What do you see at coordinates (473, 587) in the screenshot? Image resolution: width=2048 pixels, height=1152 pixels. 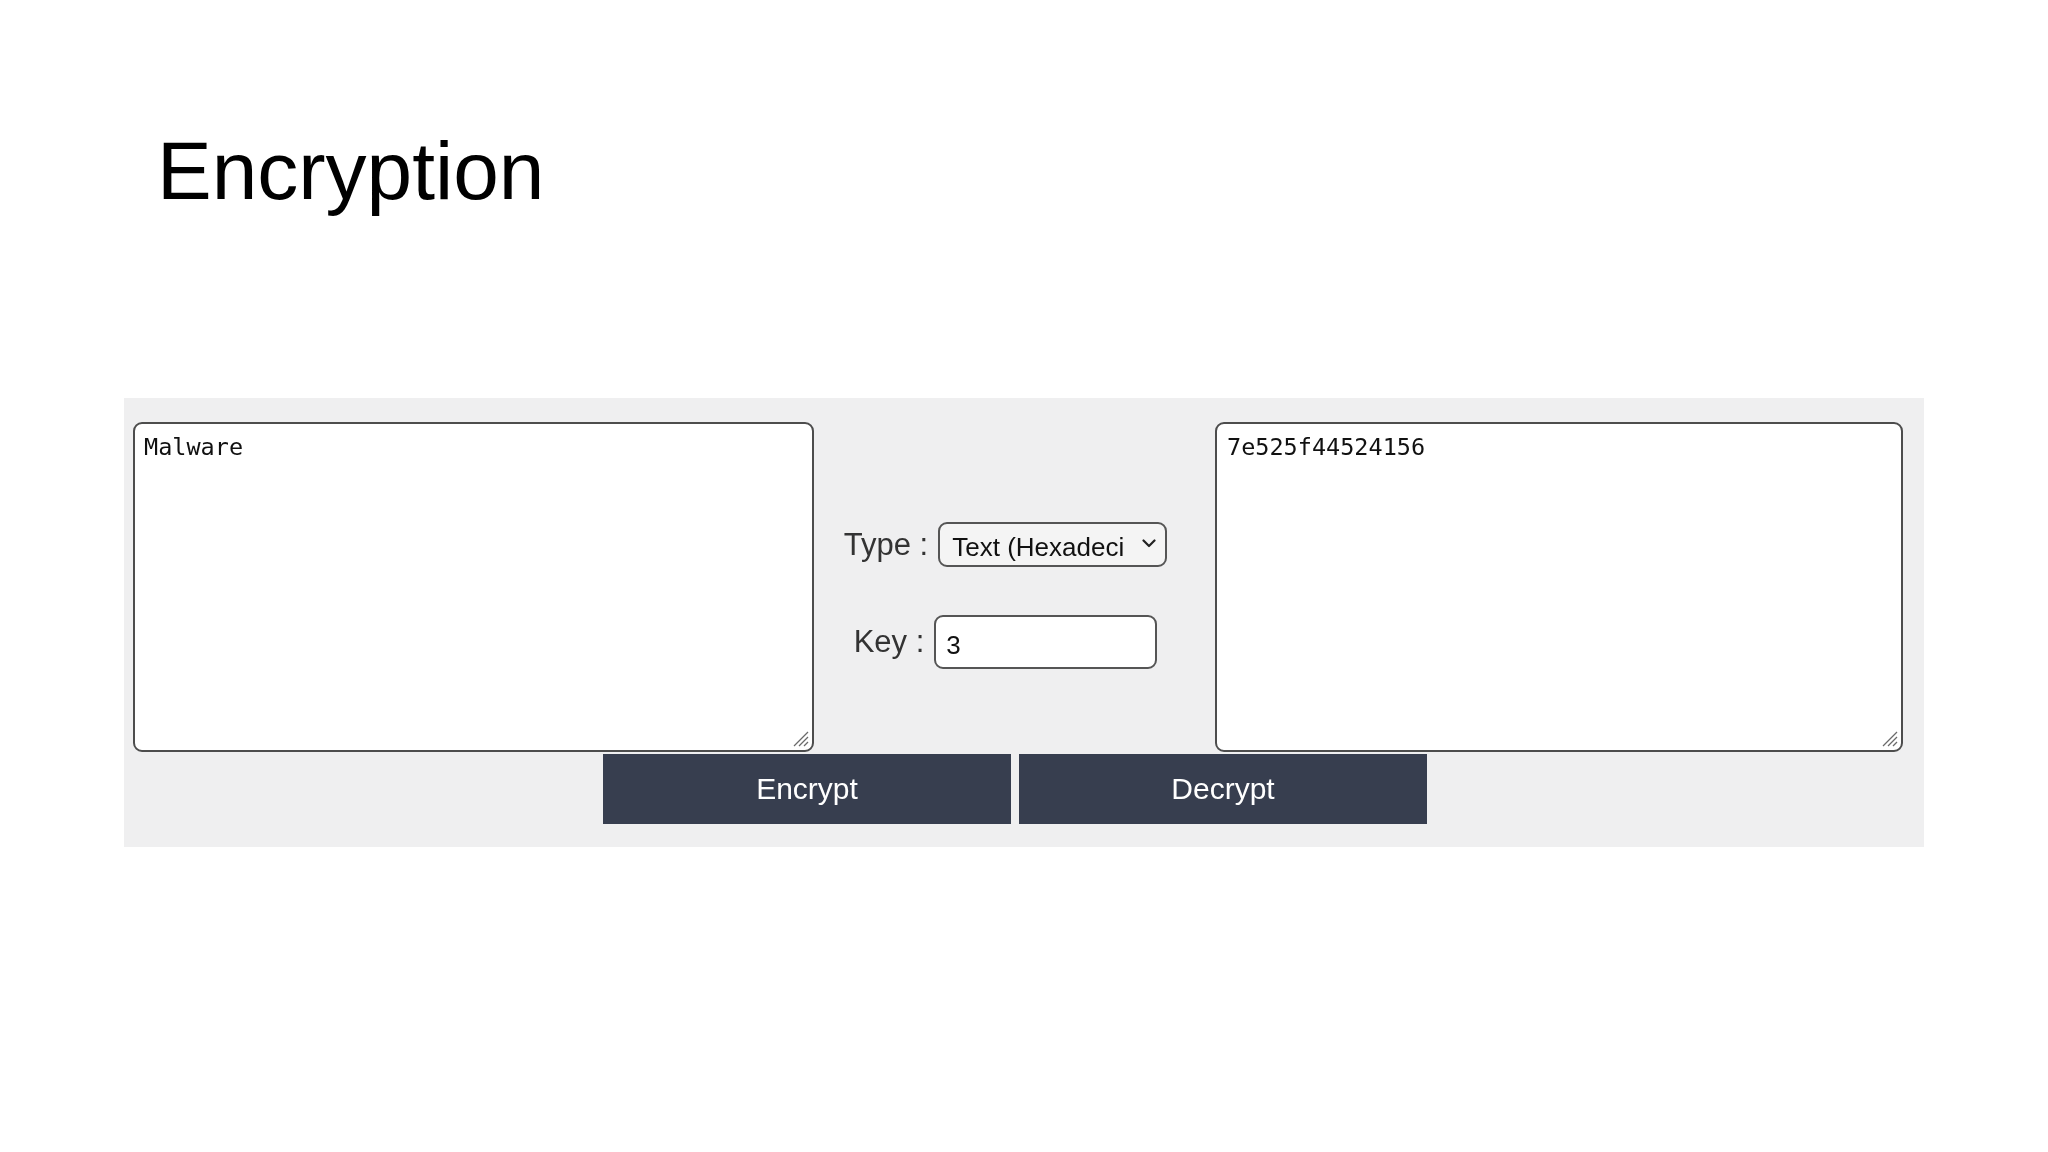 I see `input-text-area: Malware` at bounding box center [473, 587].